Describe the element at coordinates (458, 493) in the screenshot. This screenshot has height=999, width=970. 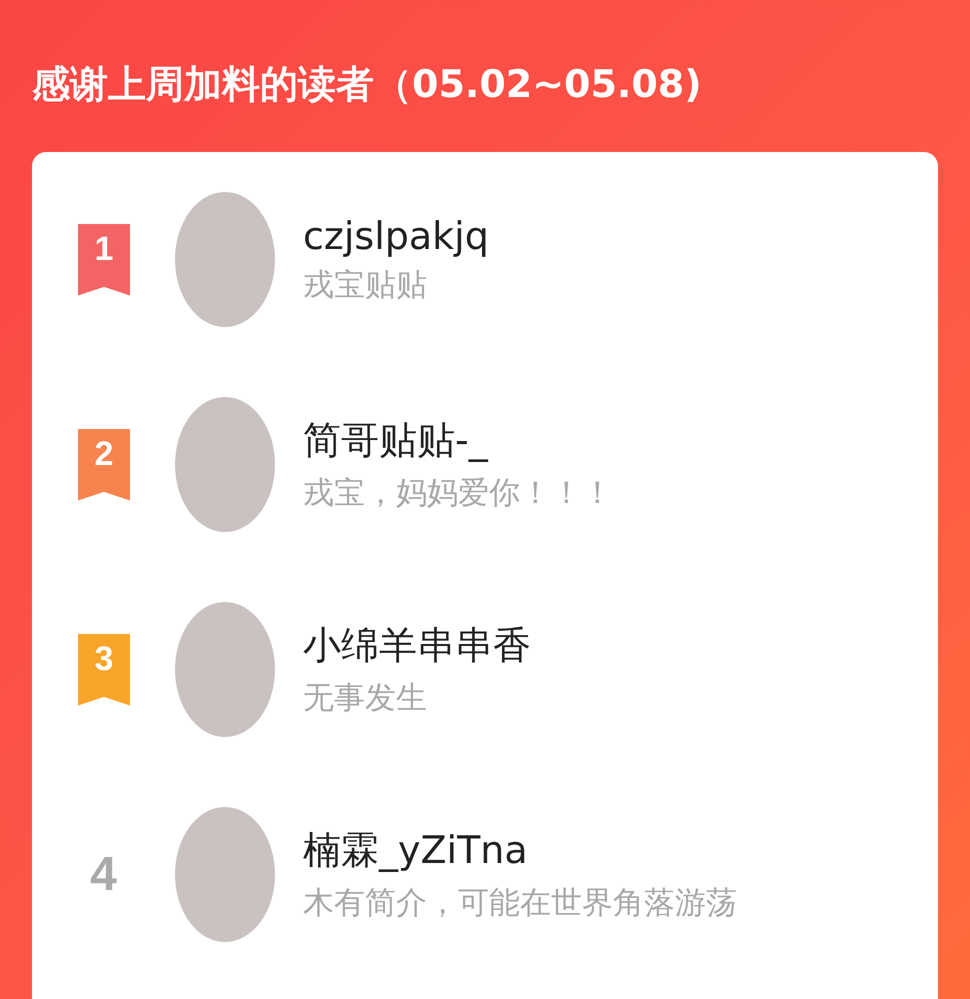
I see `reader-bio: 戎宝，妈妈爱你！！！` at that location.